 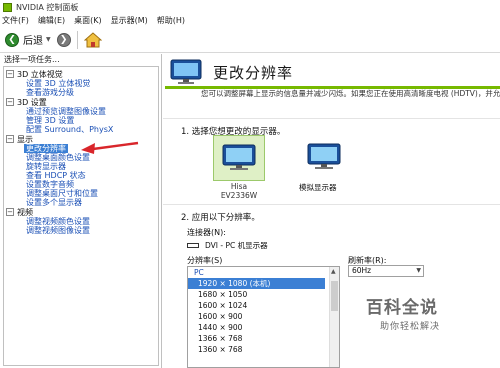 What do you see at coordinates (199, 272) in the screenshot?
I see `resolution-group: PC` at bounding box center [199, 272].